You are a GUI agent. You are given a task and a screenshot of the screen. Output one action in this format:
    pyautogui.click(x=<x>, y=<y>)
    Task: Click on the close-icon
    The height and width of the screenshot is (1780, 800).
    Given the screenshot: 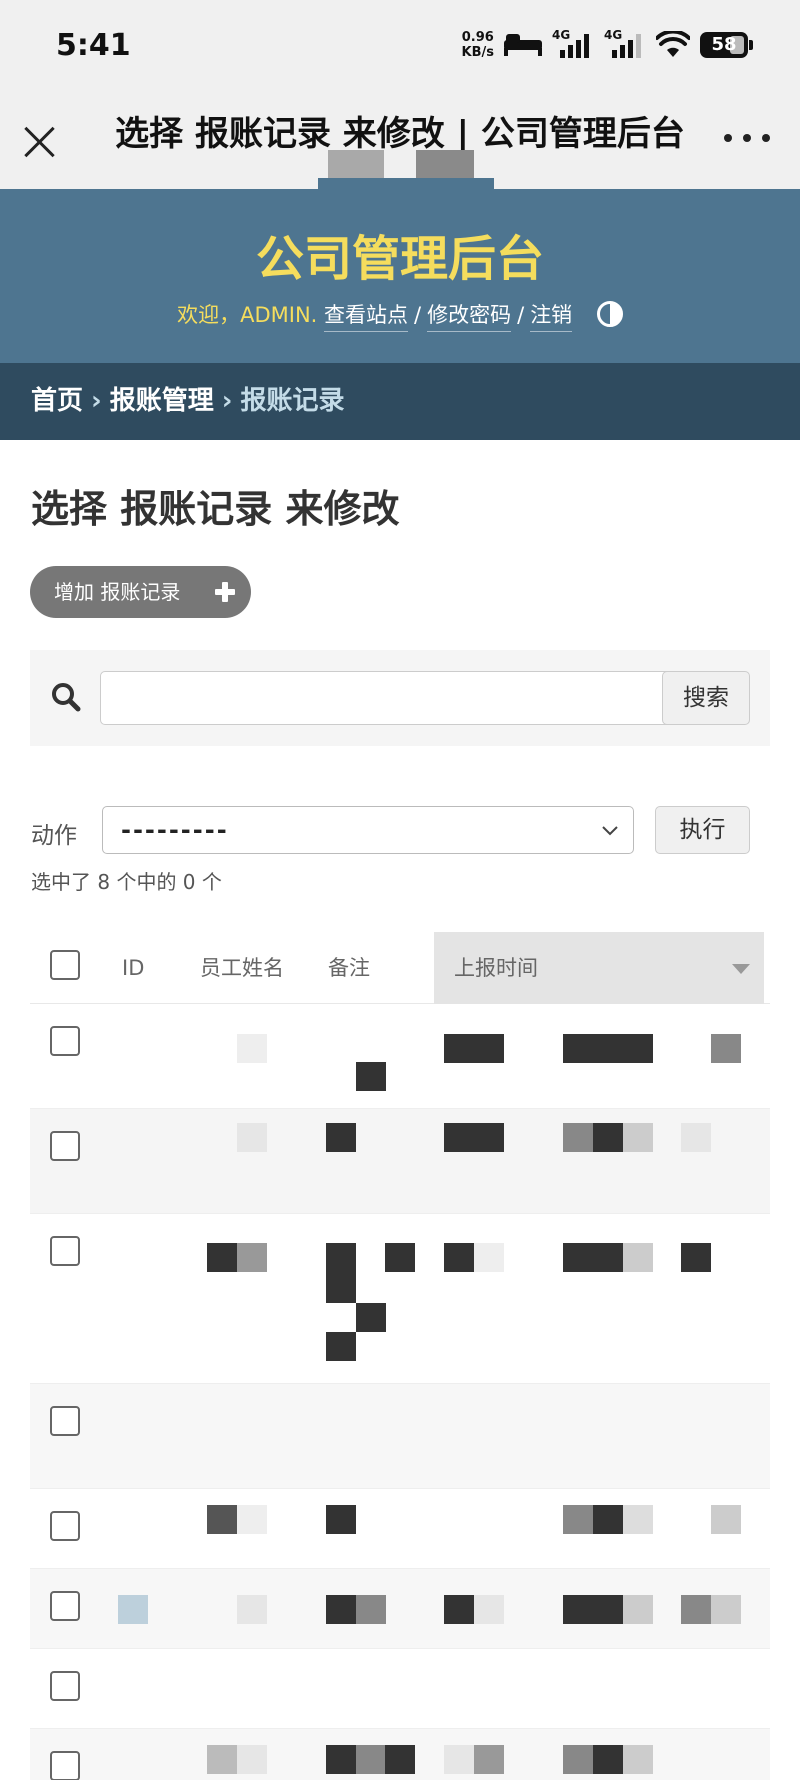 What is the action you would take?
    pyautogui.click(x=40, y=142)
    